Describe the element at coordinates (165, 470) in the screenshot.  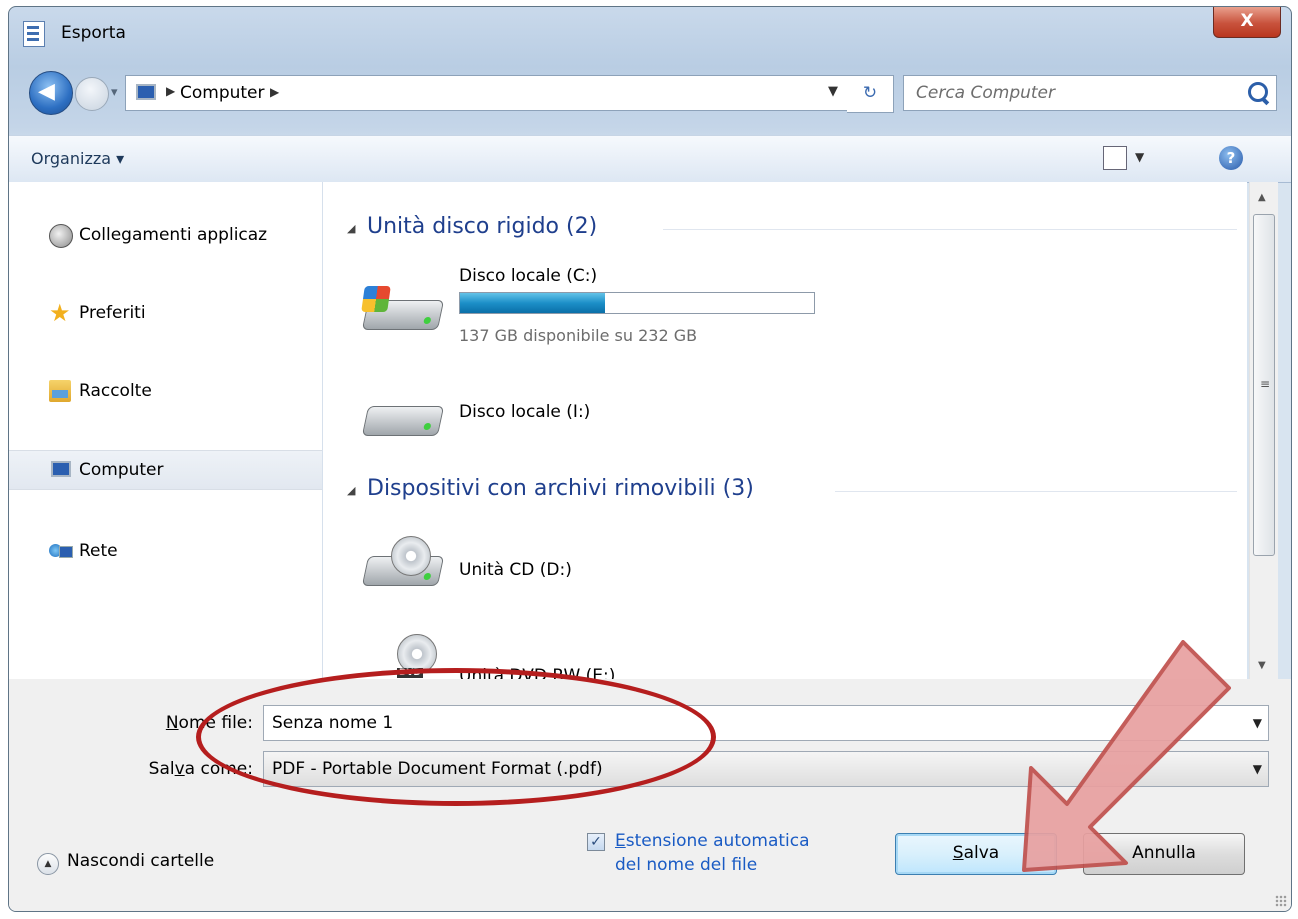
I see `sidebar-item-computer: Computer` at that location.